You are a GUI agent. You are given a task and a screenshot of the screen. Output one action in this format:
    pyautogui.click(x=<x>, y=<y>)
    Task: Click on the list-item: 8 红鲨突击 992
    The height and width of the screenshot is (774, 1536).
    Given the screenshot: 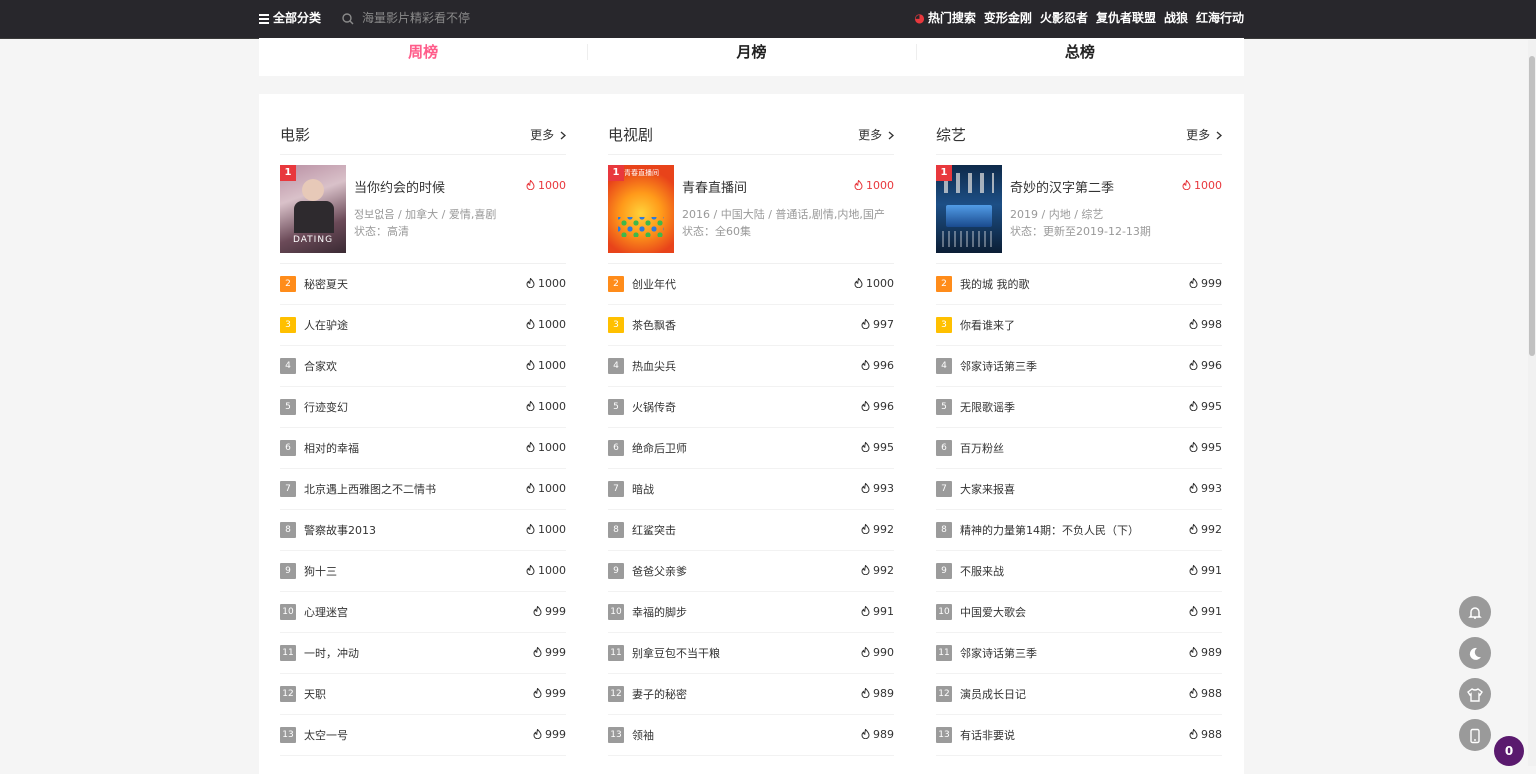 What is the action you would take?
    pyautogui.click(x=751, y=530)
    